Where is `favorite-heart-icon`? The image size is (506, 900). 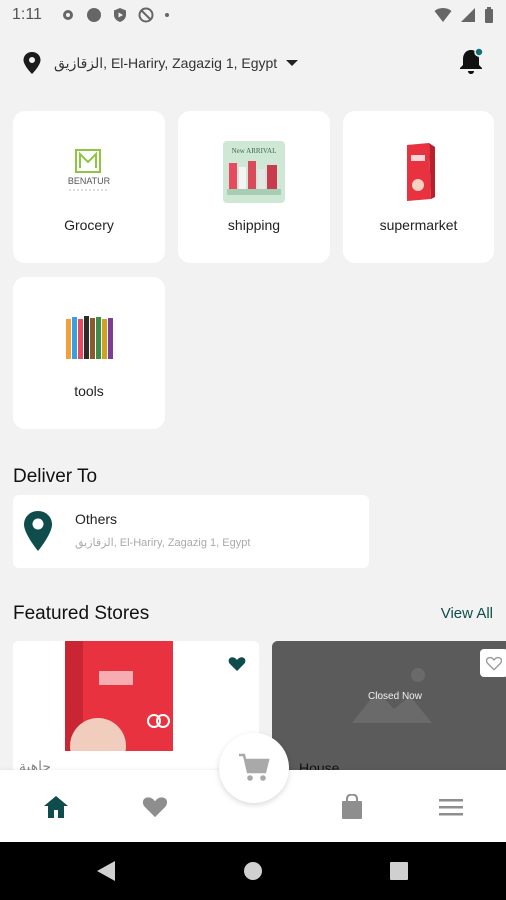 favorite-heart-icon is located at coordinates (237, 664).